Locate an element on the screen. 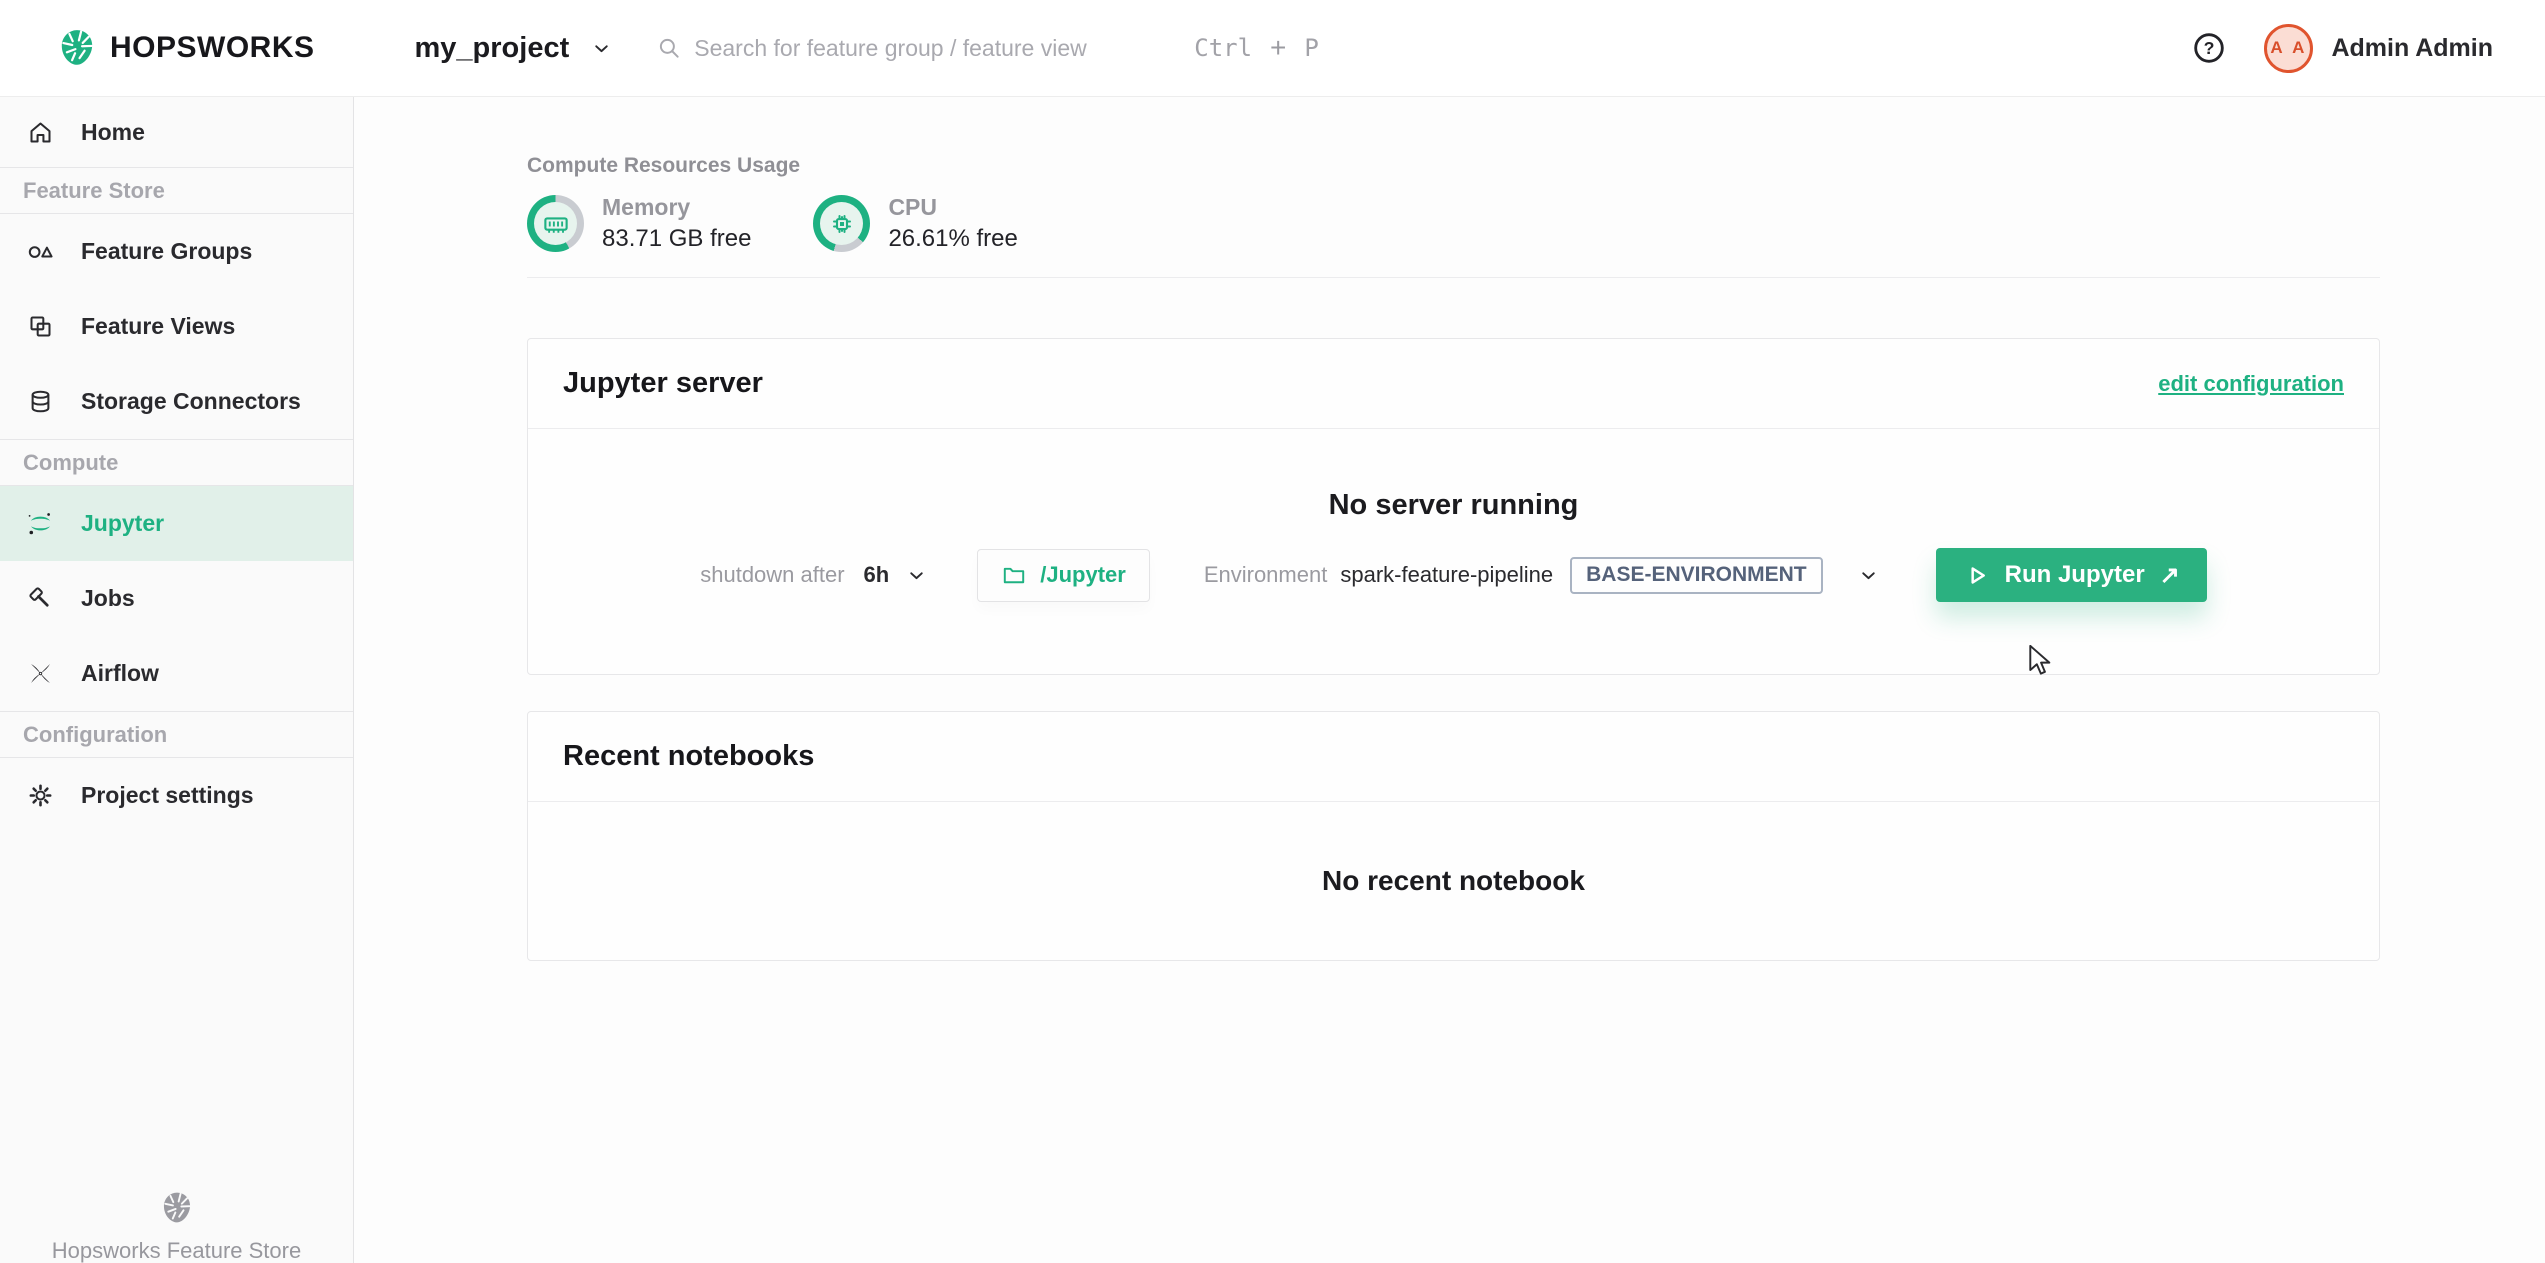  help-icon: ? is located at coordinates (2209, 48).